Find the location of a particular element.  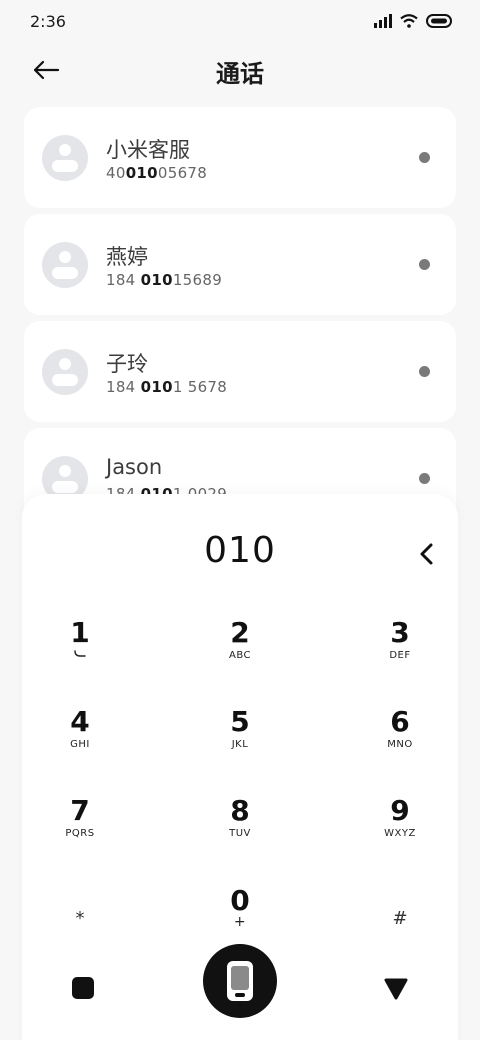

key-digit: 9 is located at coordinates (400, 810).